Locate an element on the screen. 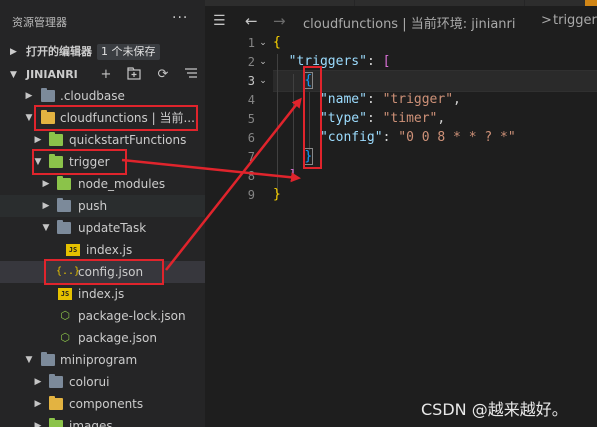 This screenshot has width=597, height=427. new-file-icon: + is located at coordinates (106, 75).